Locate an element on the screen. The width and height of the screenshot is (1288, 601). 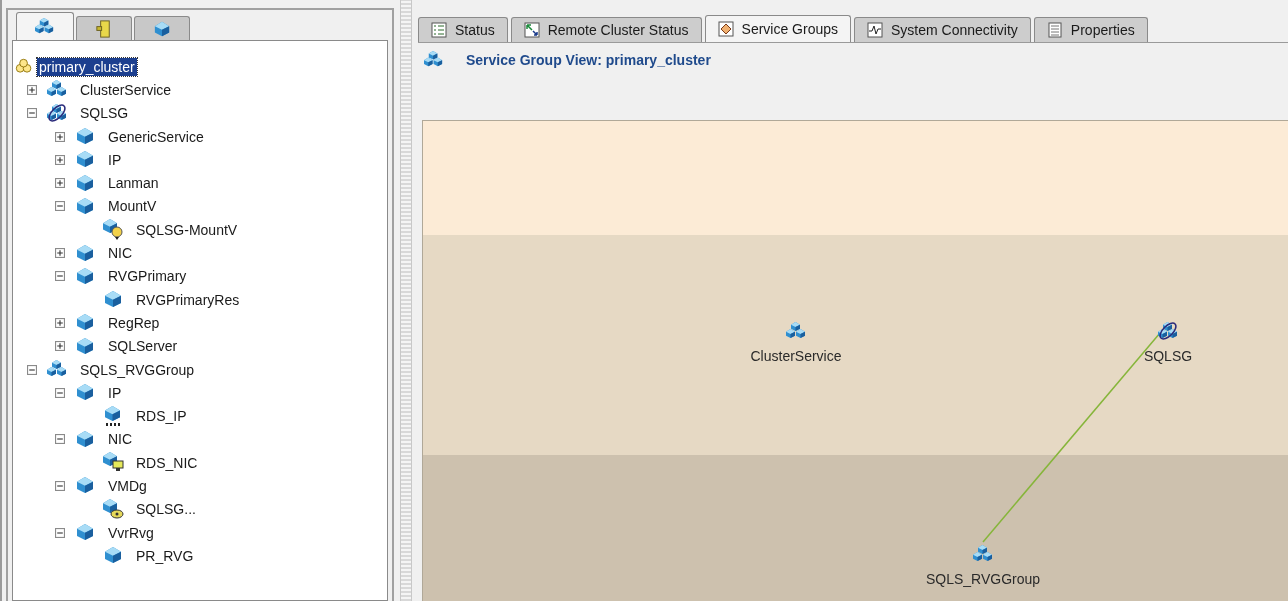
node-label: ClusterService is located at coordinates (796, 356).